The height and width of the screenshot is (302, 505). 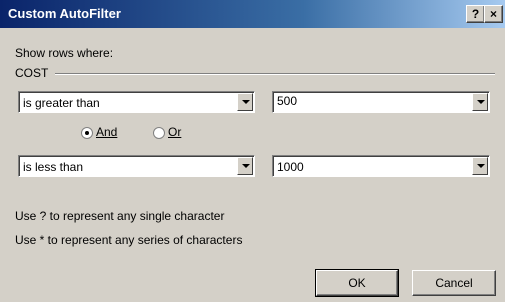 What do you see at coordinates (252, 14) in the screenshot?
I see `title-bar: Custom AutoFilter ? ×` at bounding box center [252, 14].